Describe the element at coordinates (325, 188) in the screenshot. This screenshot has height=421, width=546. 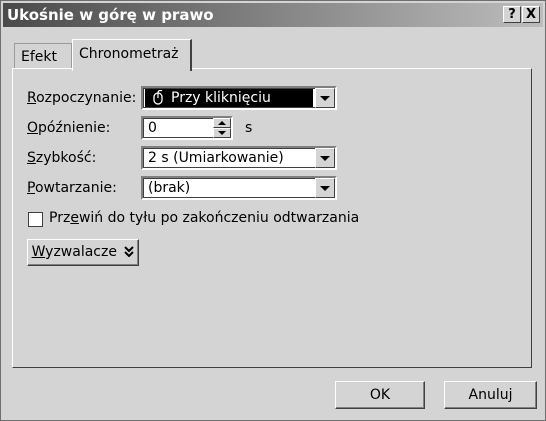
I see `repeat-dropdown-arrow` at that location.